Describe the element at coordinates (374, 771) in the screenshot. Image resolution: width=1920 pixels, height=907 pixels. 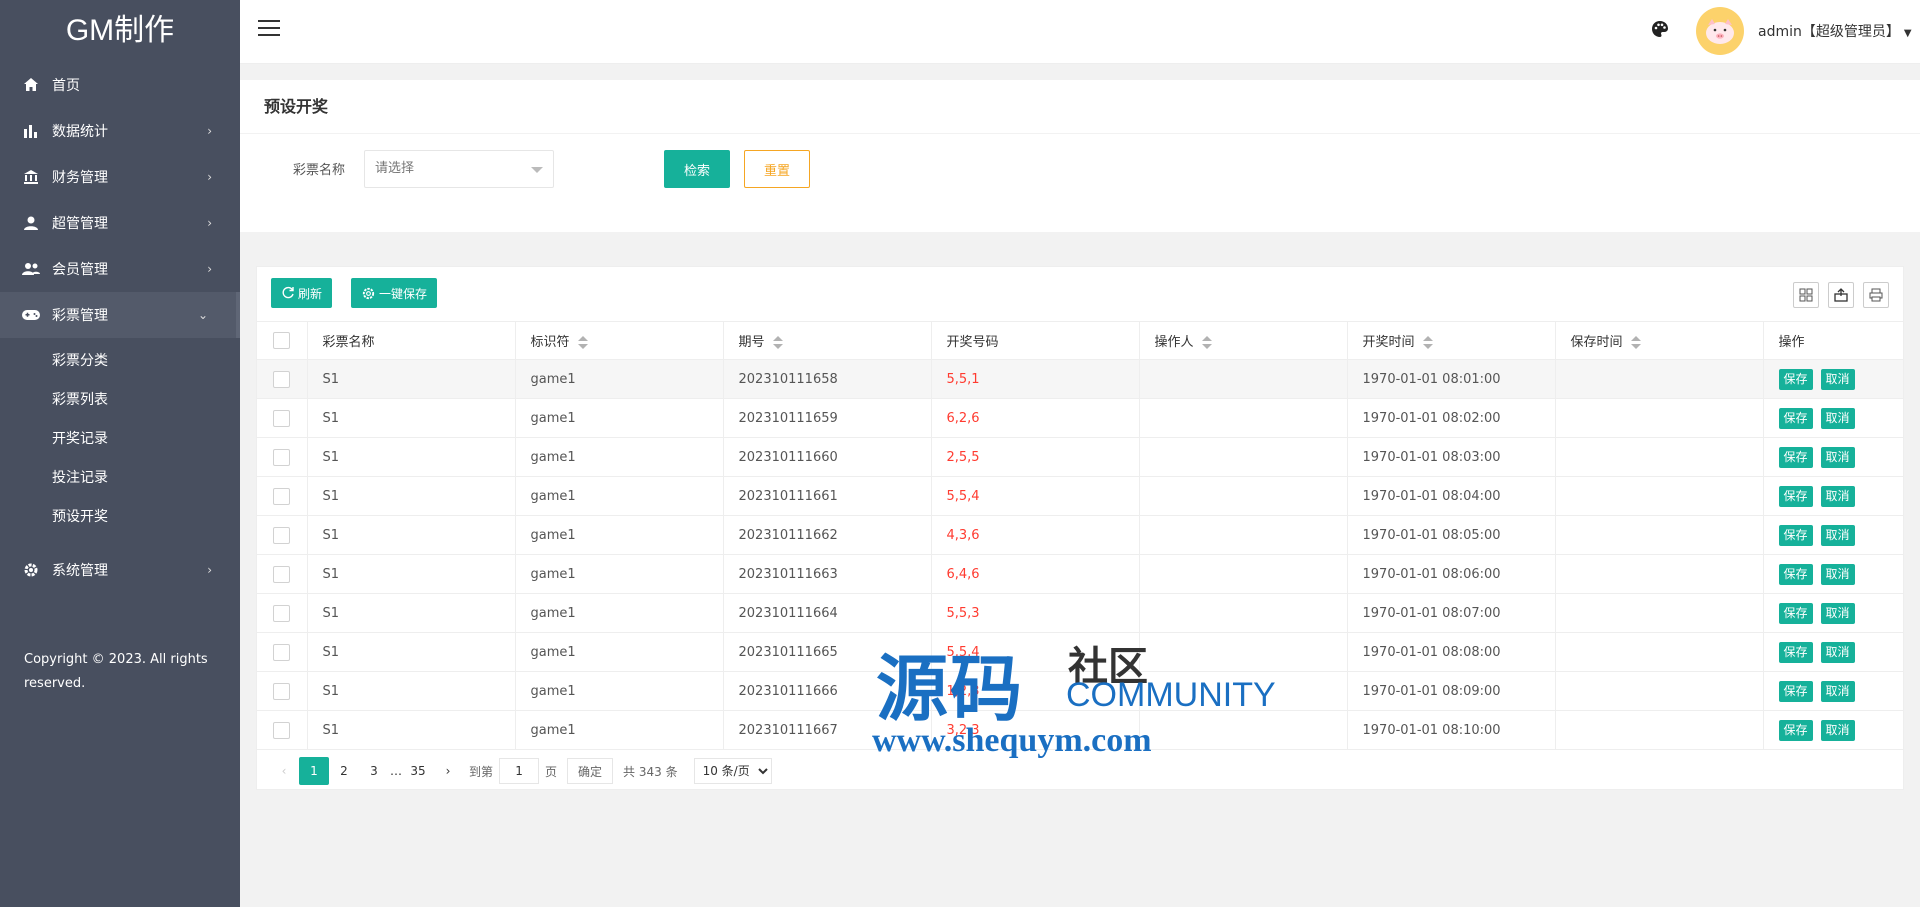
I see `page-3: 3` at that location.